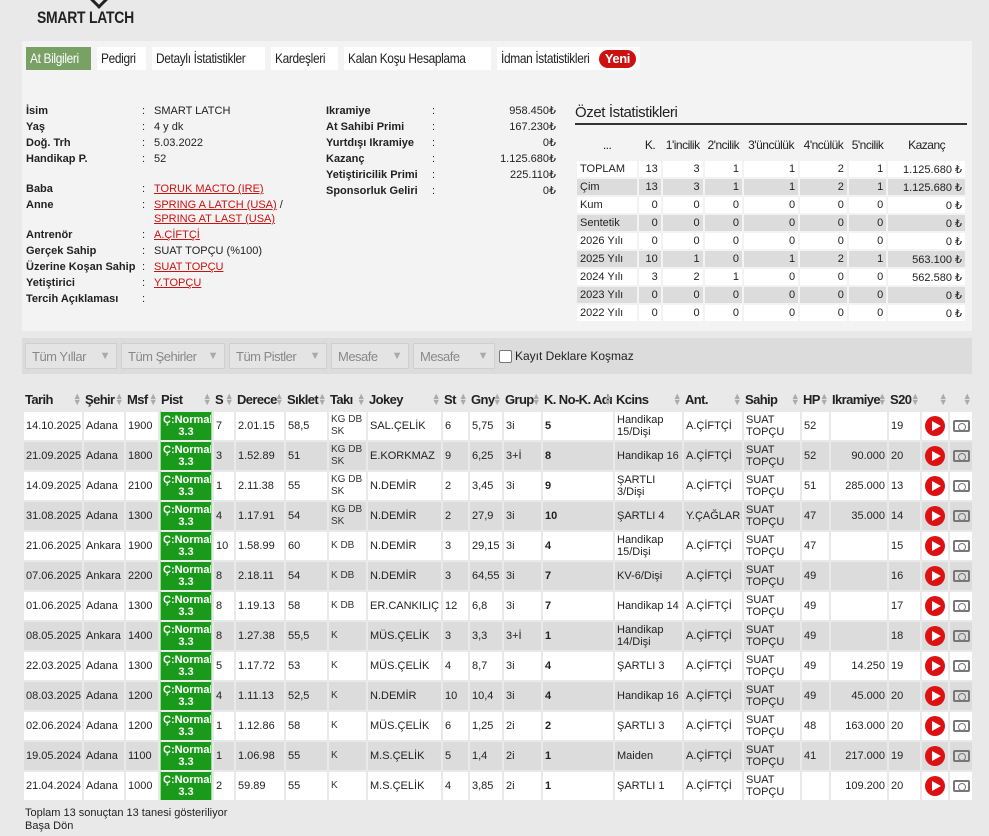 The height and width of the screenshot is (836, 989). Describe the element at coordinates (713, 399) in the screenshot. I see `column-header-ant: Ant. ▲ ▼` at that location.